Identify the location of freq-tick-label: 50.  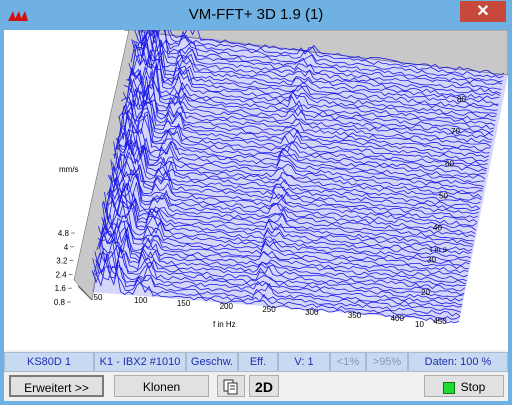
(98, 297).